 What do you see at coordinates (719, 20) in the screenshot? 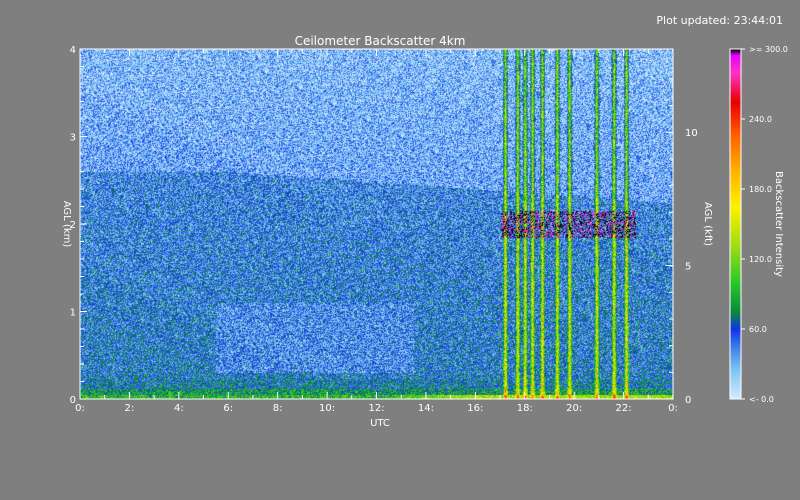
I see `plot-updated-timestamp: Plot updated: 23:44:01` at bounding box center [719, 20].